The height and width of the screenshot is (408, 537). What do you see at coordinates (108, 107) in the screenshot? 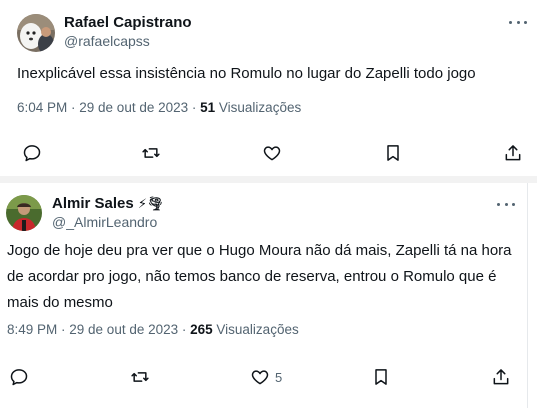
I see `timestamp: 6:04 PM · 29 de out de 2023 ·` at bounding box center [108, 107].